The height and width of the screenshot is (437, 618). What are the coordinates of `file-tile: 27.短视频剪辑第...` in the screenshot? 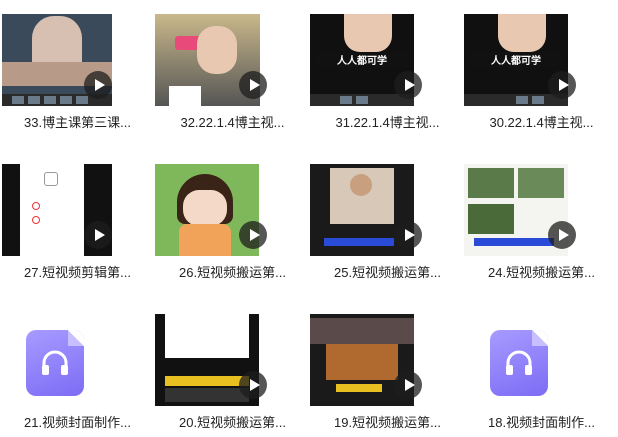 It's located at (77, 217).